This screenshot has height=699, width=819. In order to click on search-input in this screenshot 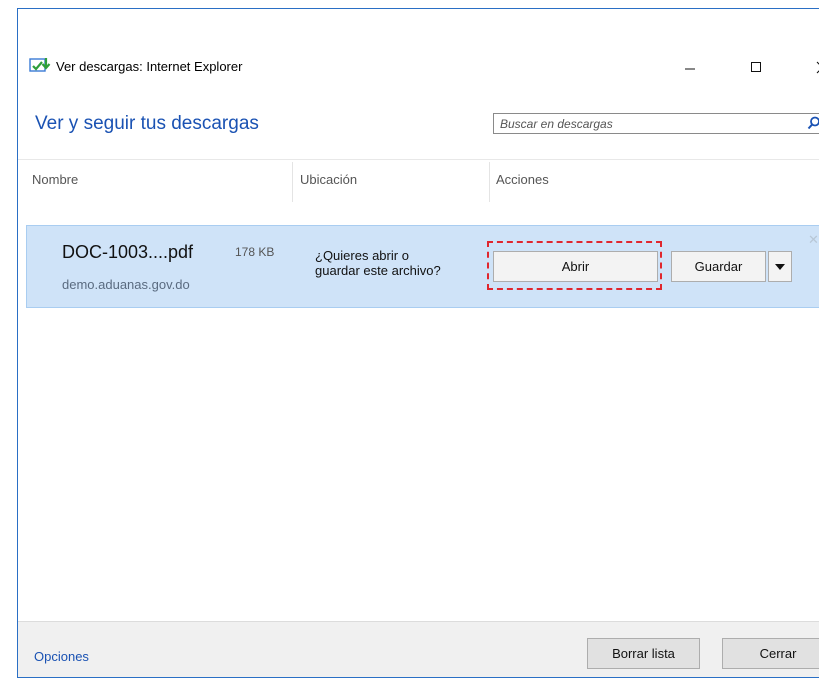, I will do `click(645, 123)`.